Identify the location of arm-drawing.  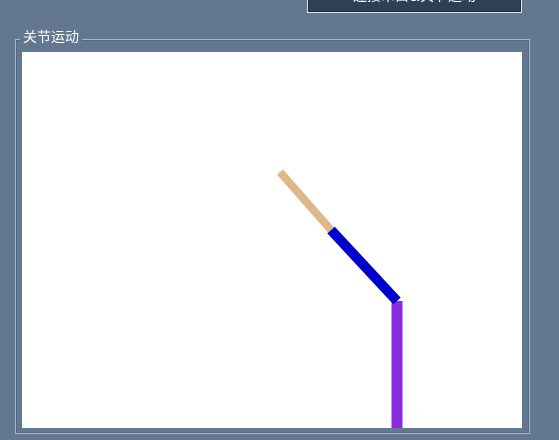
(339, 298).